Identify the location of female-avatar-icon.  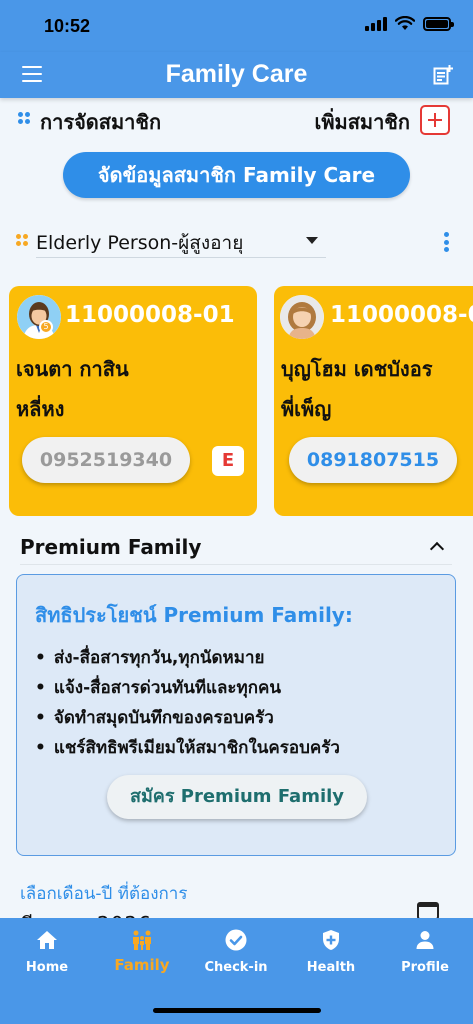
(302, 317).